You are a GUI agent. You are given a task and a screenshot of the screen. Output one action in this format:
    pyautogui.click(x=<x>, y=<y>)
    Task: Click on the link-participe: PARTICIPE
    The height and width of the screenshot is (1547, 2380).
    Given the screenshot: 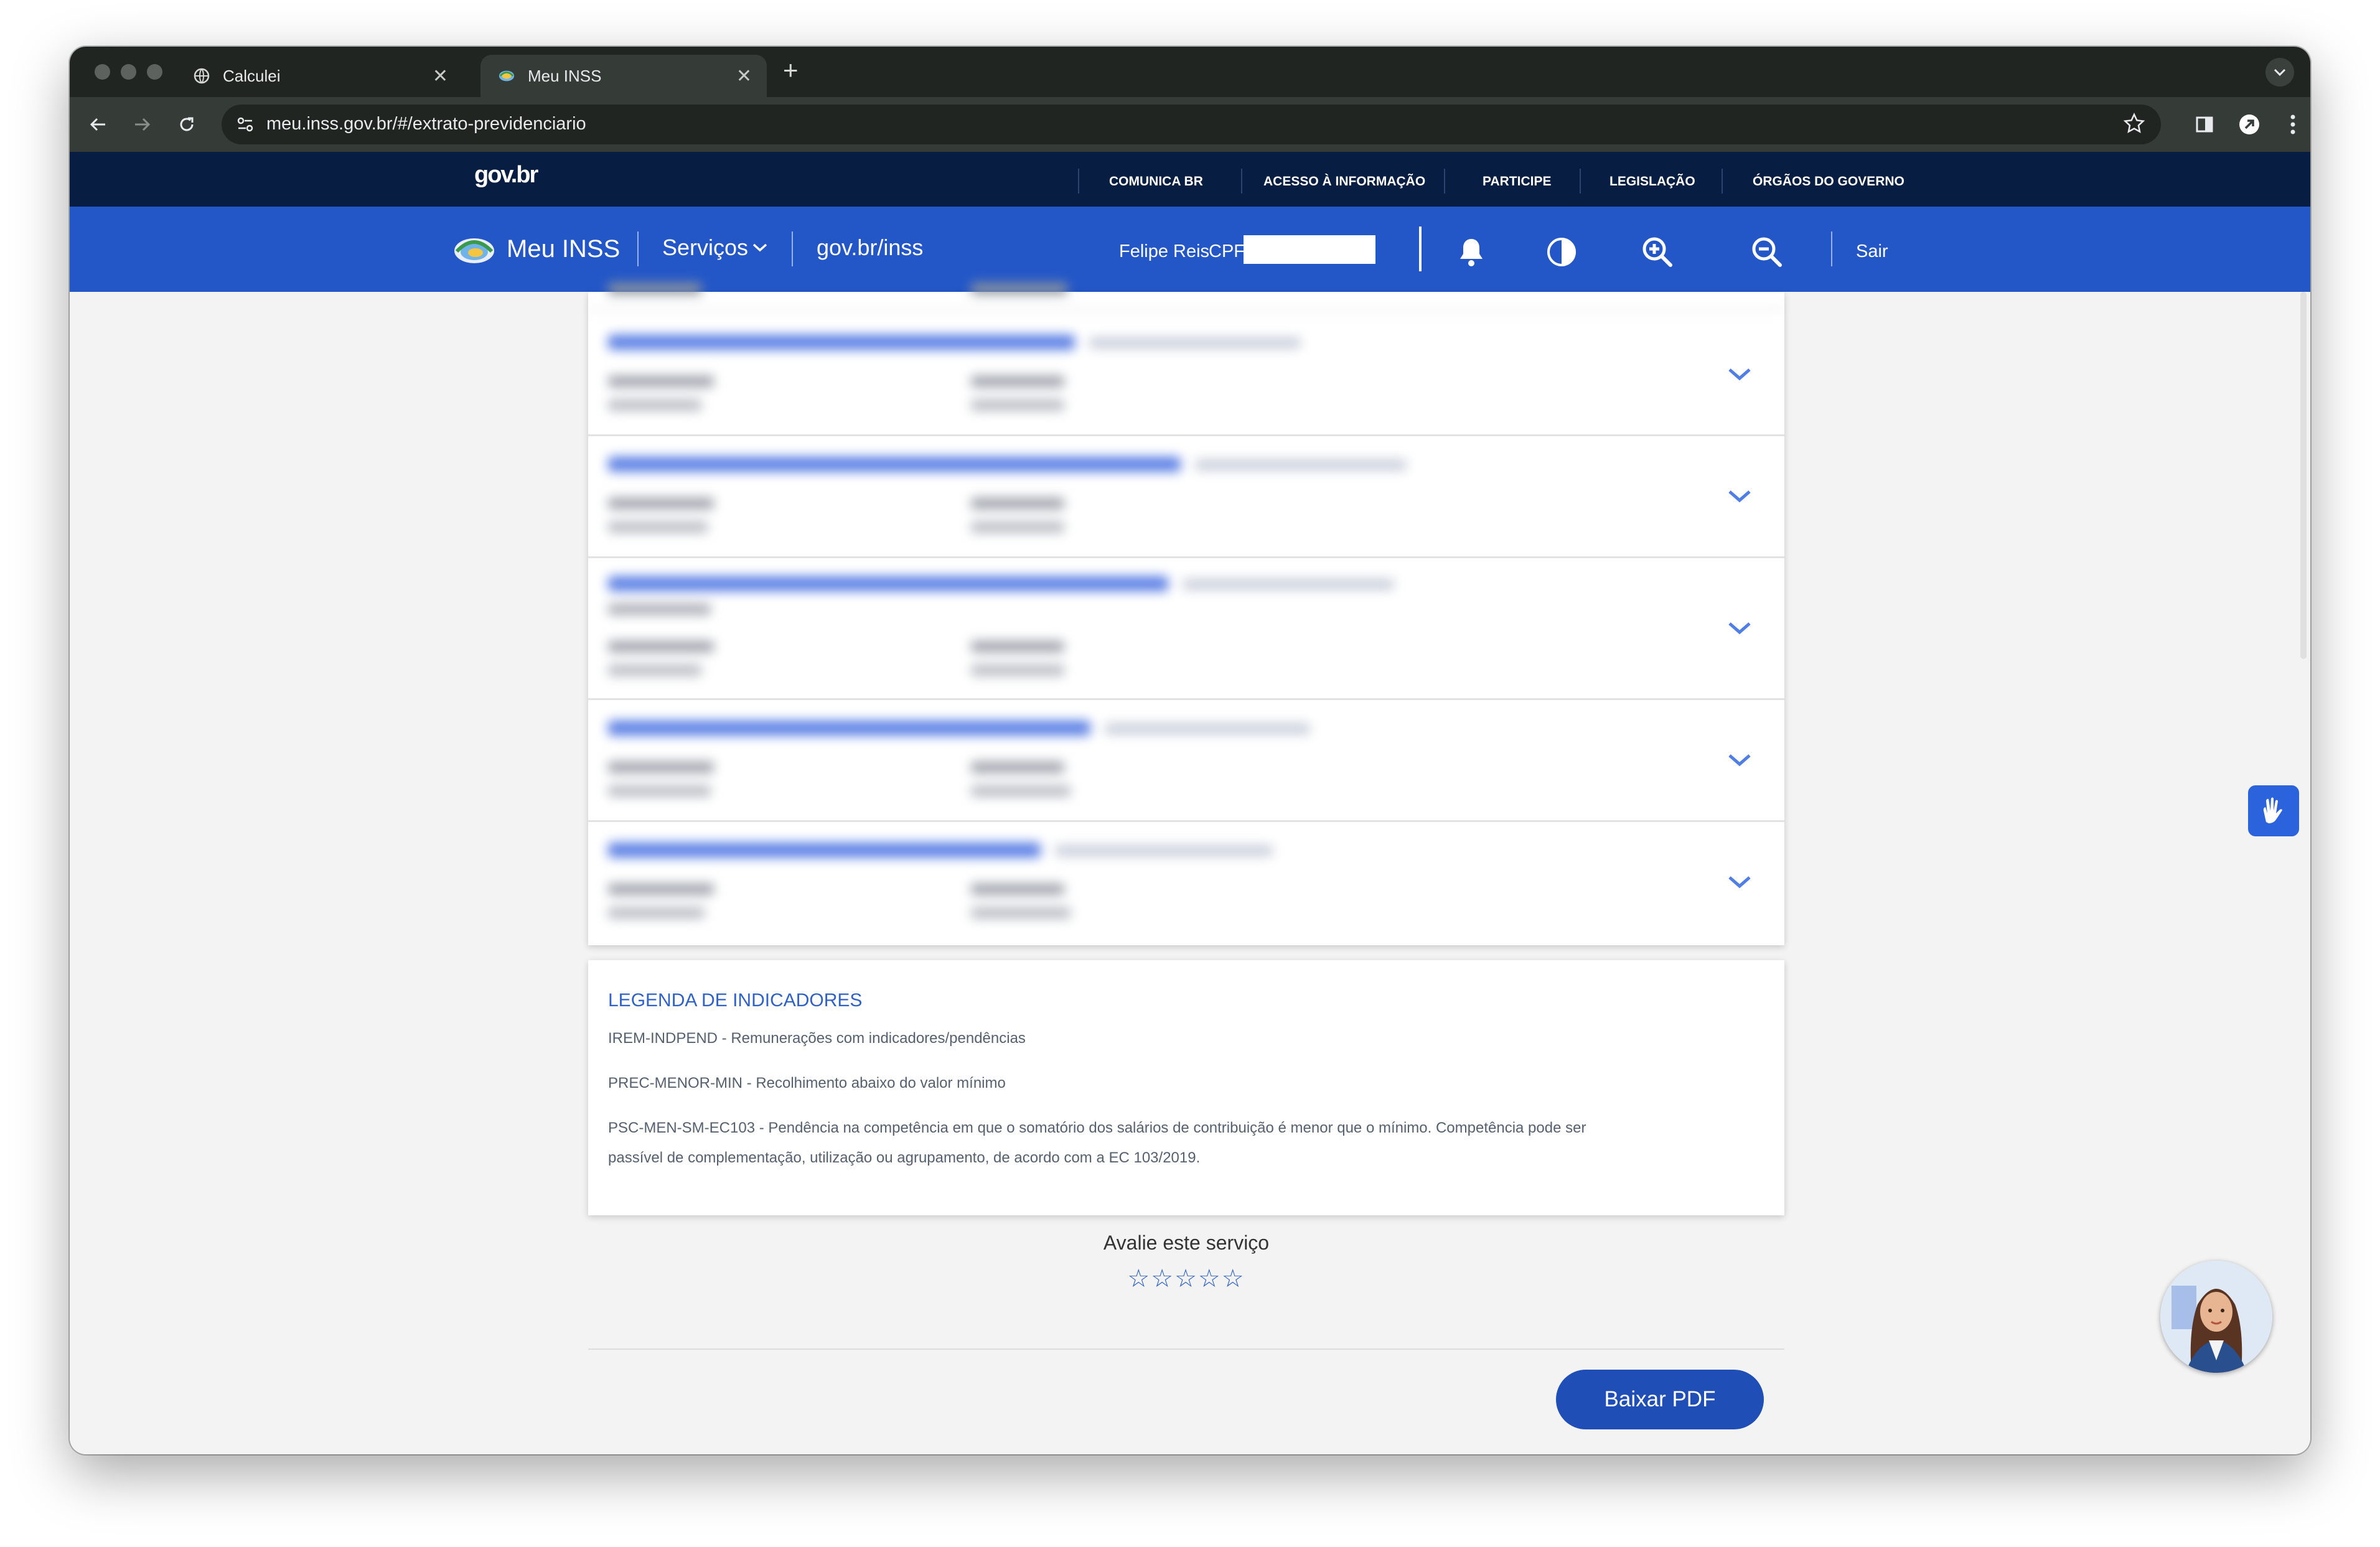 What is the action you would take?
    pyautogui.click(x=1517, y=181)
    